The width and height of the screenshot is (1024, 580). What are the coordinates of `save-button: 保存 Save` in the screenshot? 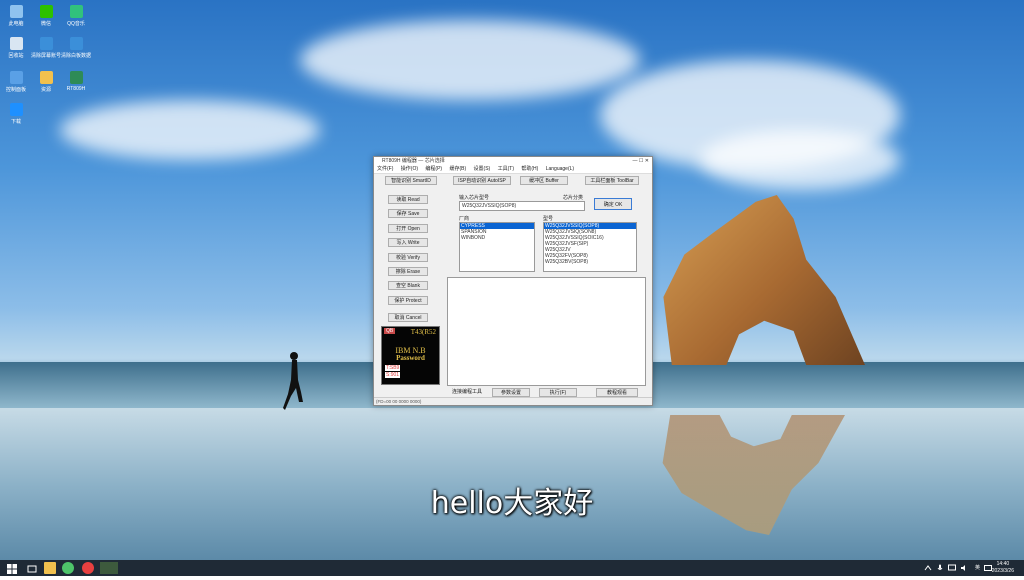 It's located at (408, 213).